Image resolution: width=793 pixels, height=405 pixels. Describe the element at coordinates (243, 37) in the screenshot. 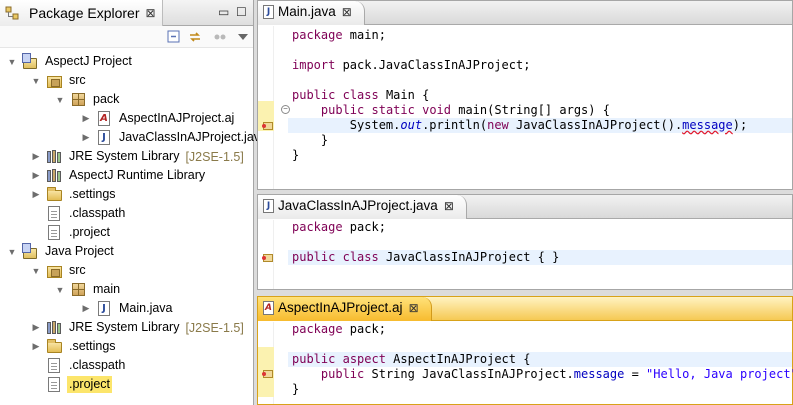

I see `view-menu-icon` at that location.